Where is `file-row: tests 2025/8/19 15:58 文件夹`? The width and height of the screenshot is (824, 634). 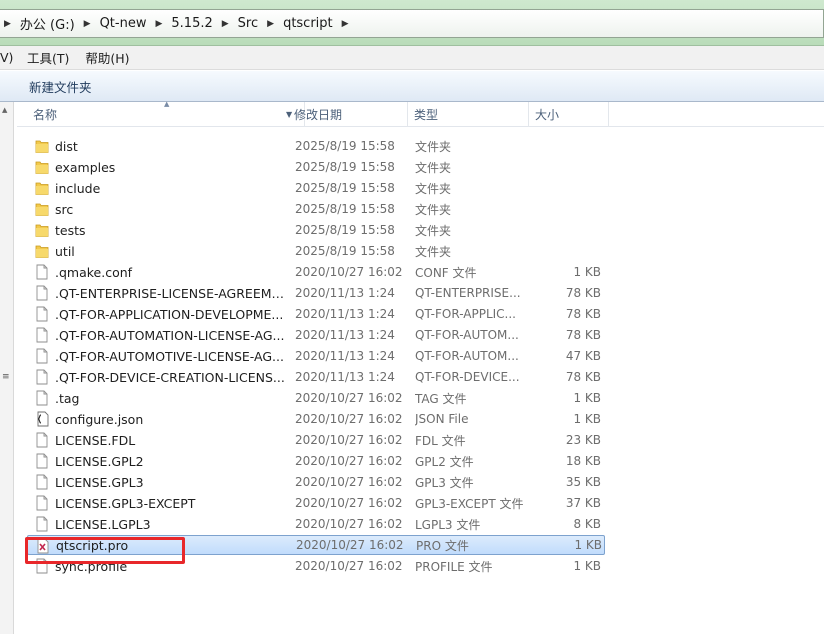
file-row: tests 2025/8/19 15:58 文件夹 is located at coordinates (316, 230).